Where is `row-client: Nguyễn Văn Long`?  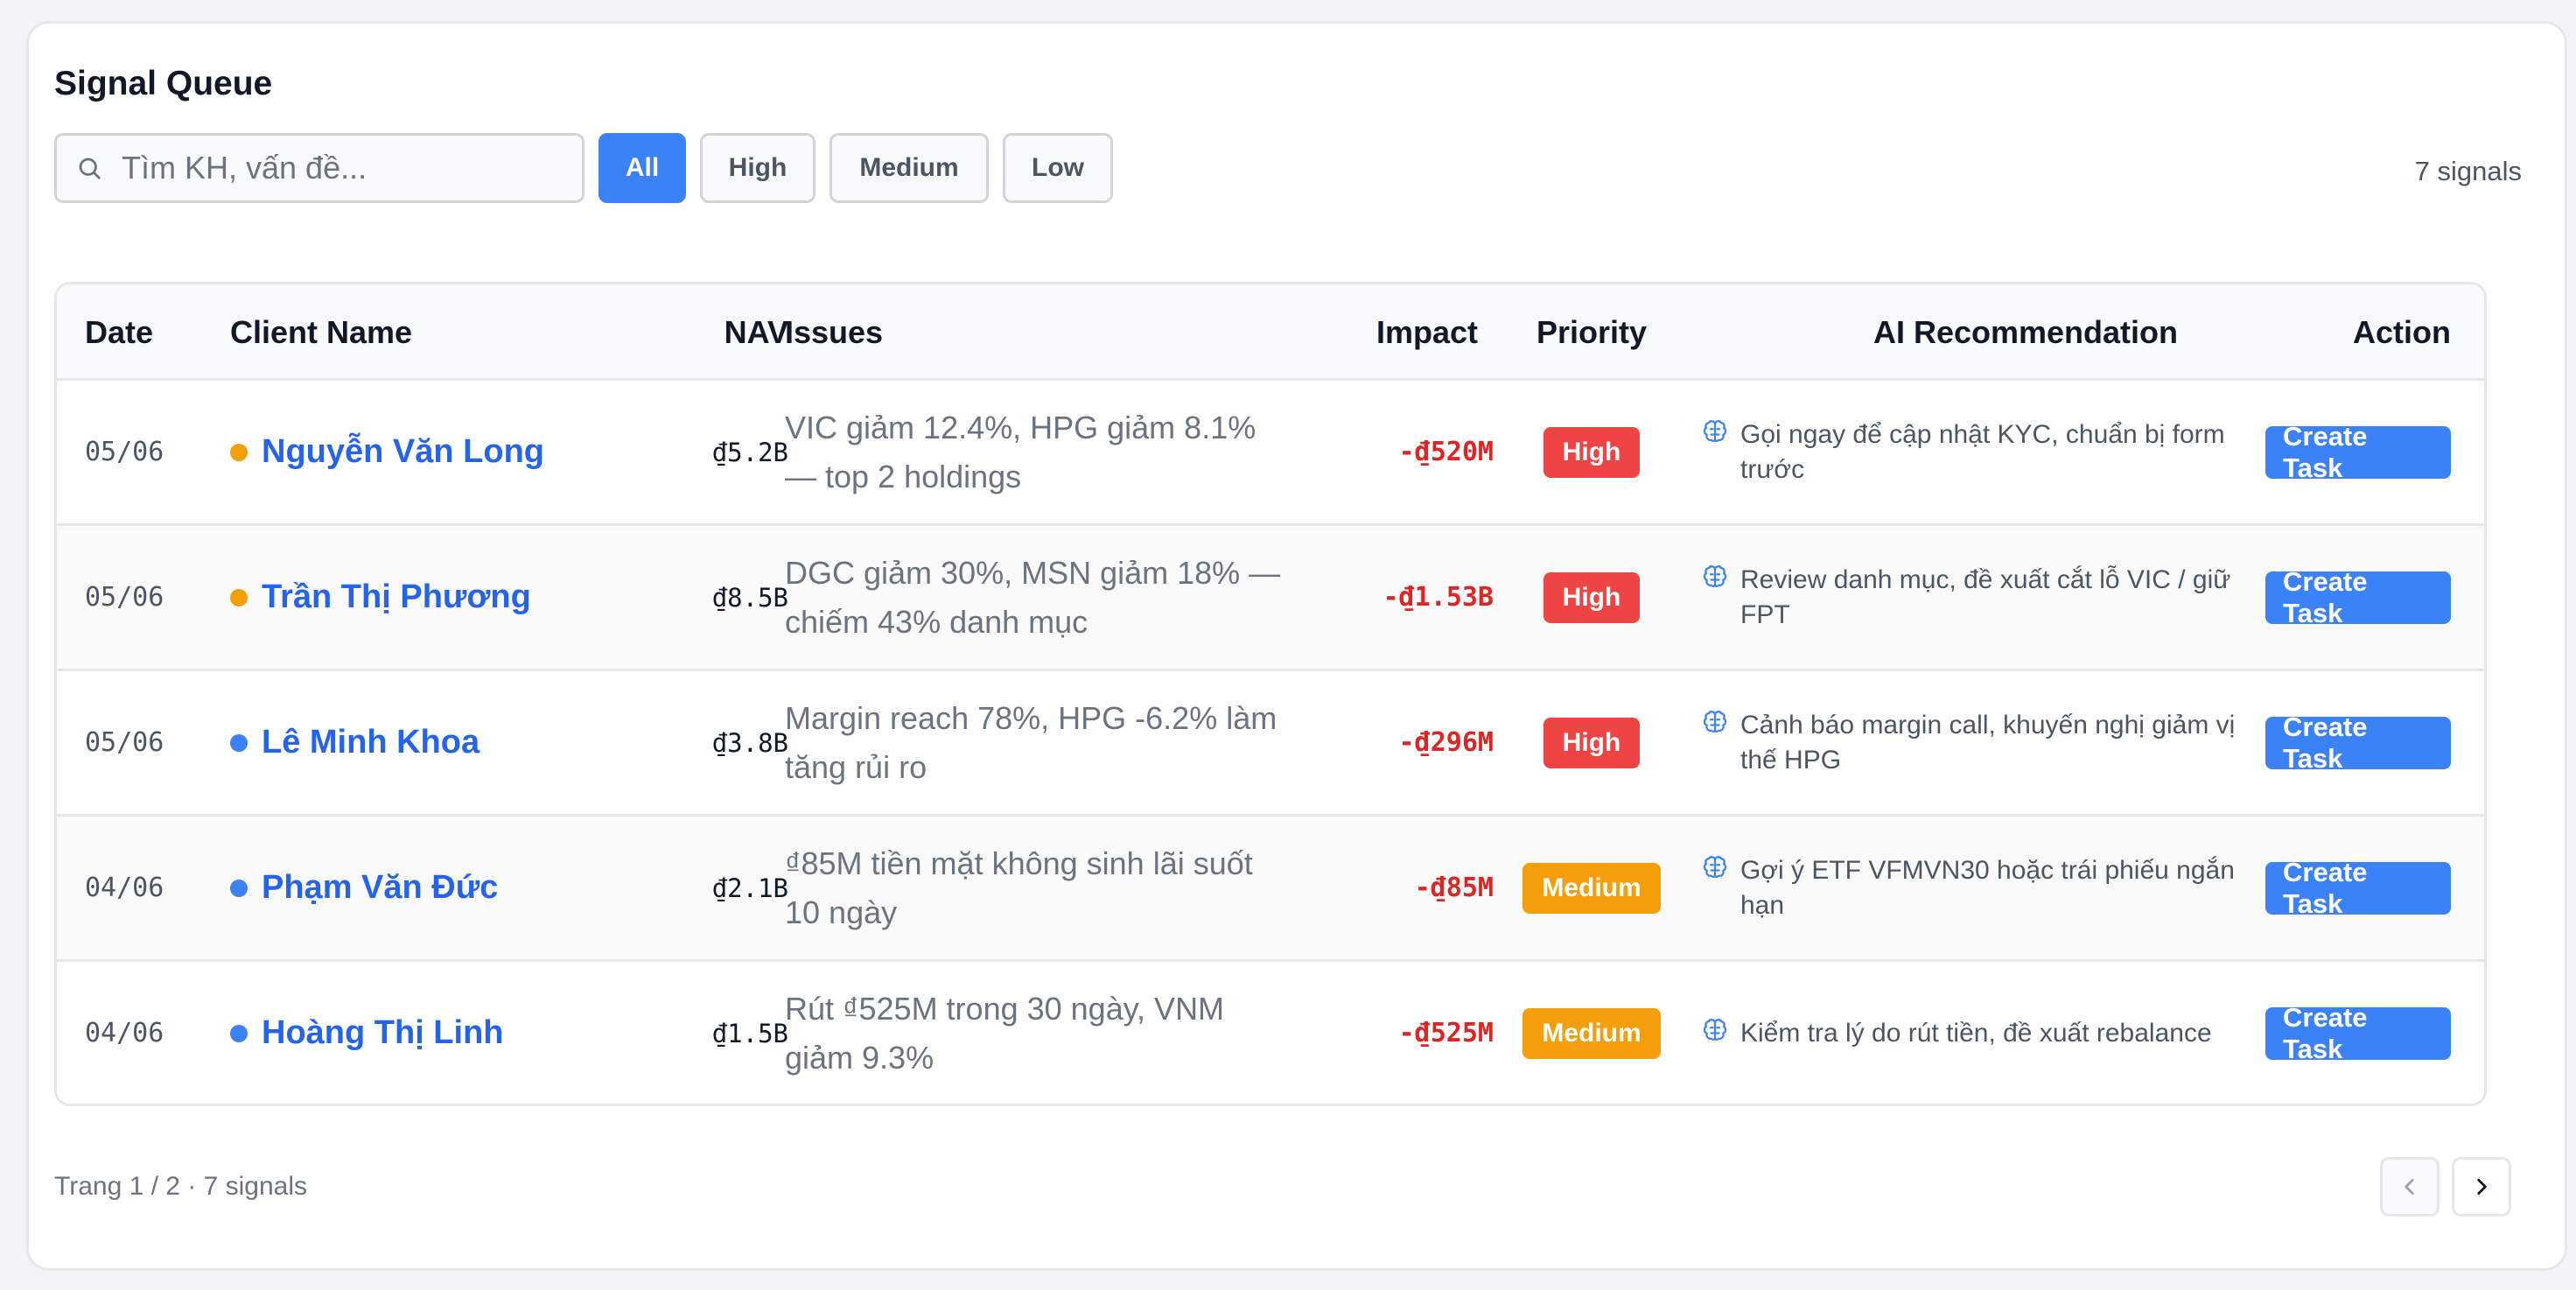
row-client: Nguyễn Văn Long is located at coordinates (387, 452).